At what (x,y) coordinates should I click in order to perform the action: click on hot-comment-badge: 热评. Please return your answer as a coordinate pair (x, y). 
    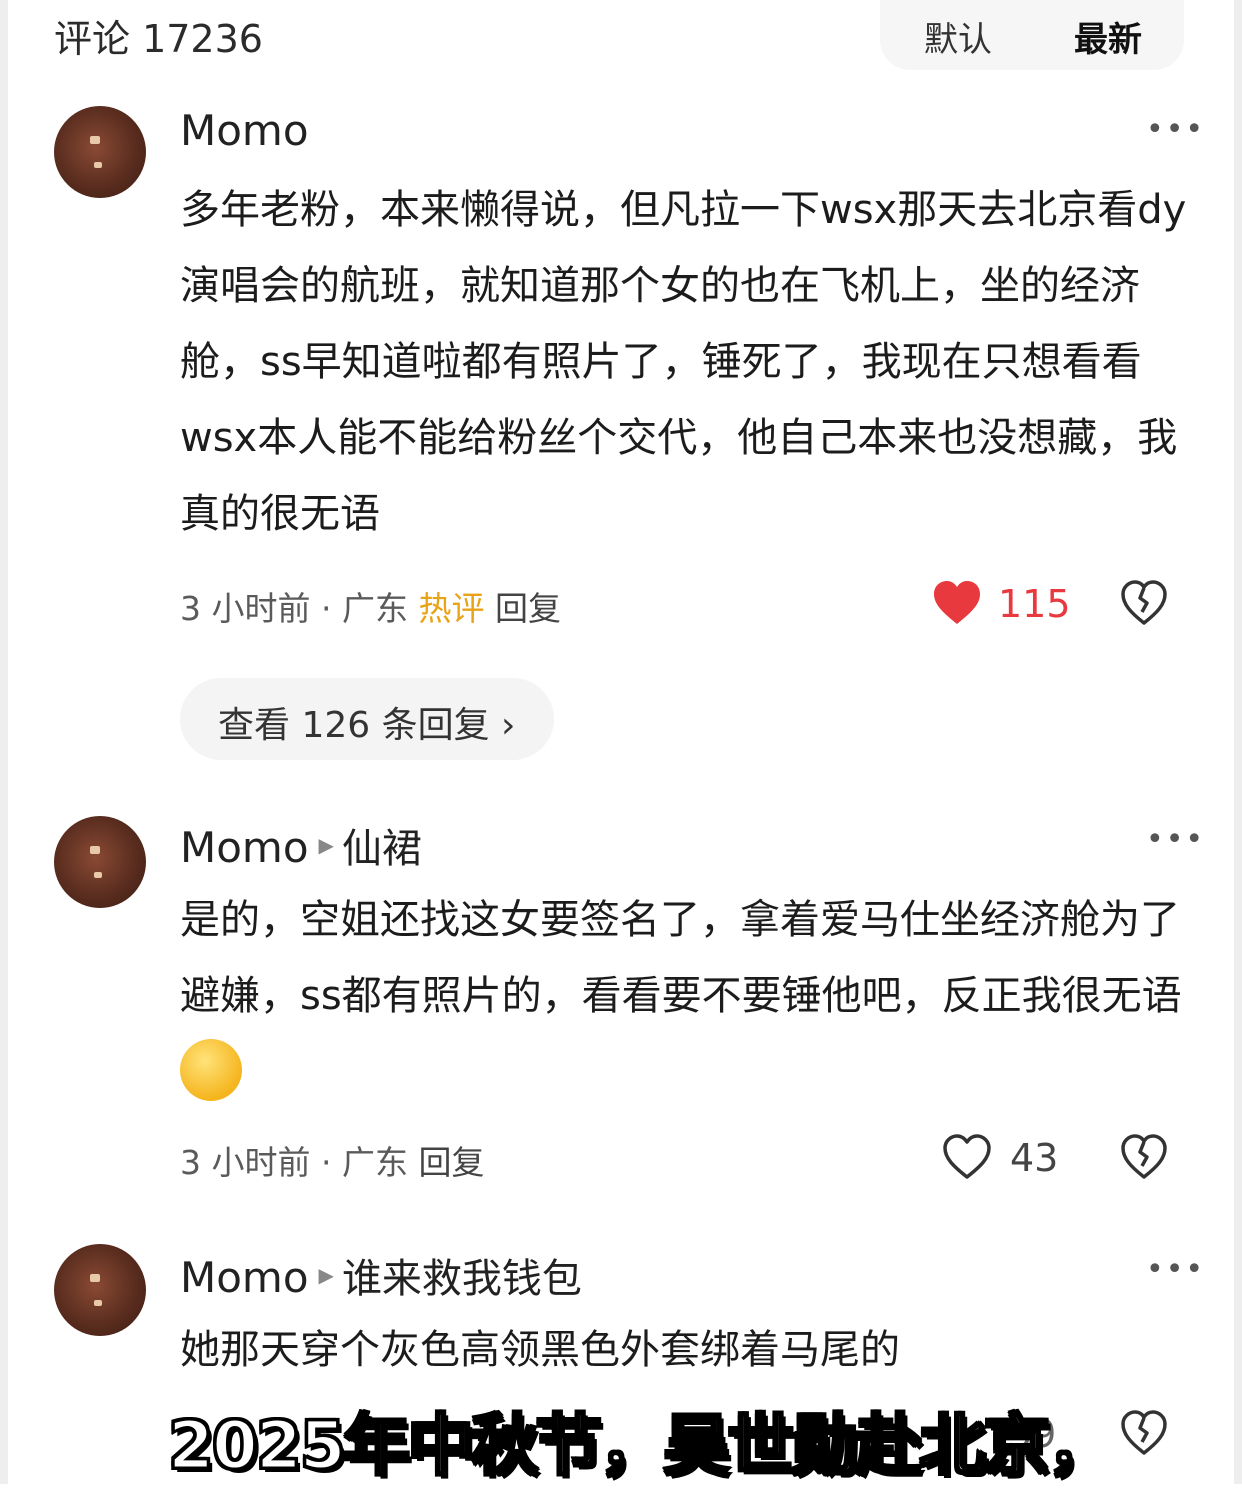
    Looking at the image, I should click on (451, 608).